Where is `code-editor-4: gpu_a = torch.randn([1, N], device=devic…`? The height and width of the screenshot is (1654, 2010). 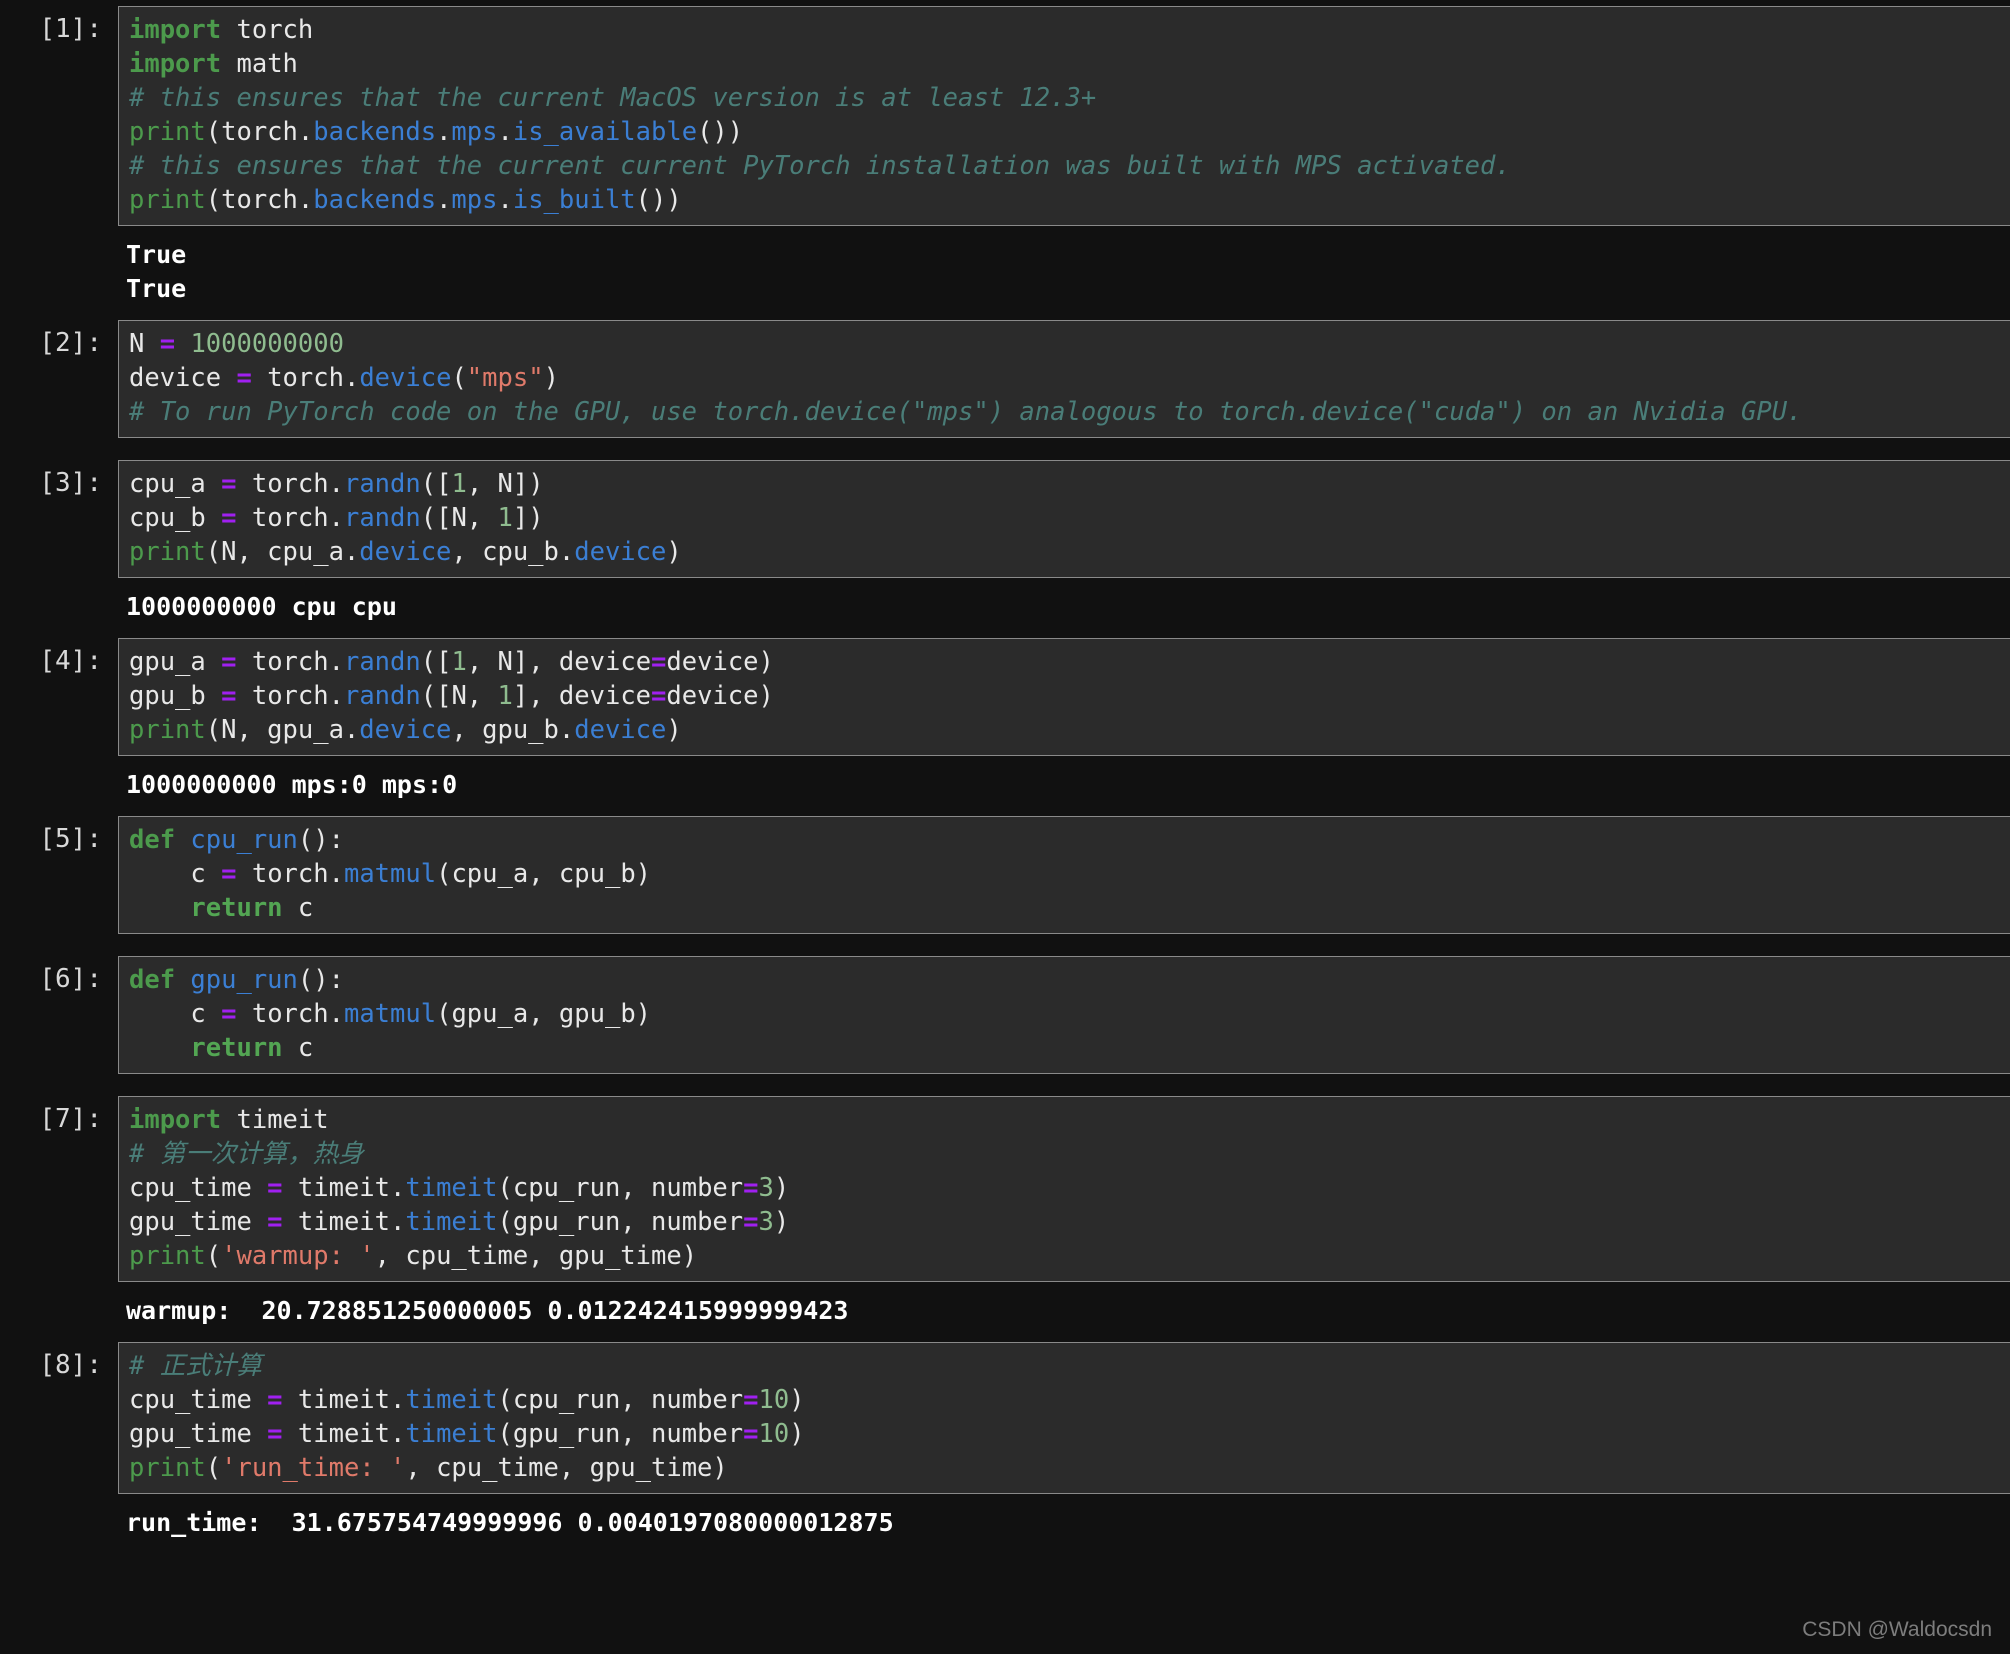
code-editor-4: gpu_a = torch.randn([1, N], device=devic… is located at coordinates (1064, 697).